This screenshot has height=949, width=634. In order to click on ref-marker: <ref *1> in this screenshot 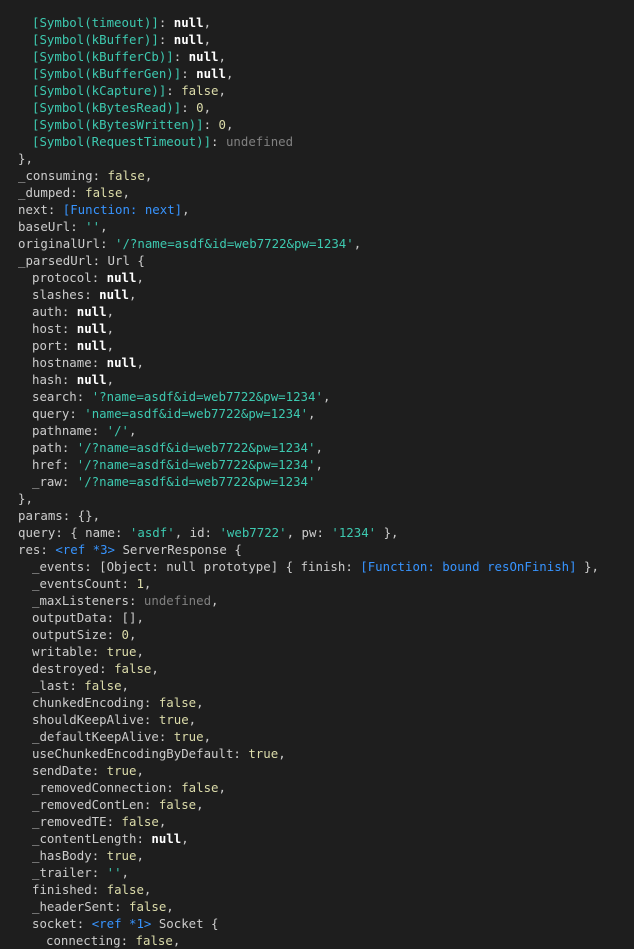, I will do `click(121, 923)`.